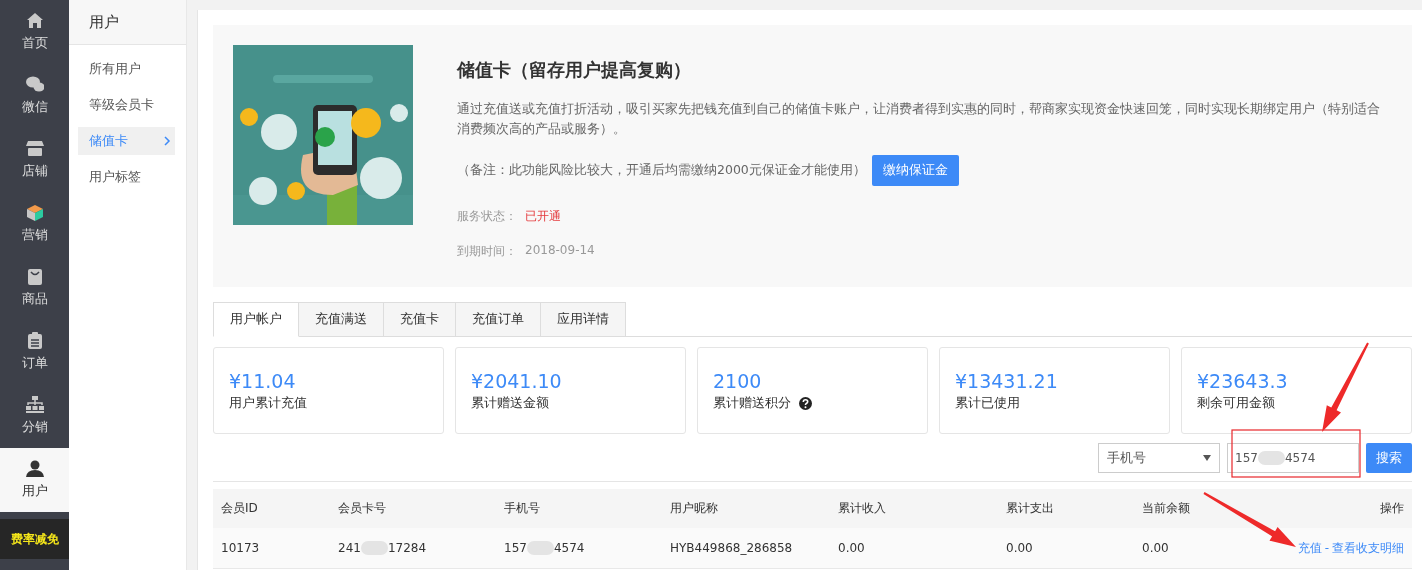  I want to click on subnav-title: 用户, so click(104, 22).